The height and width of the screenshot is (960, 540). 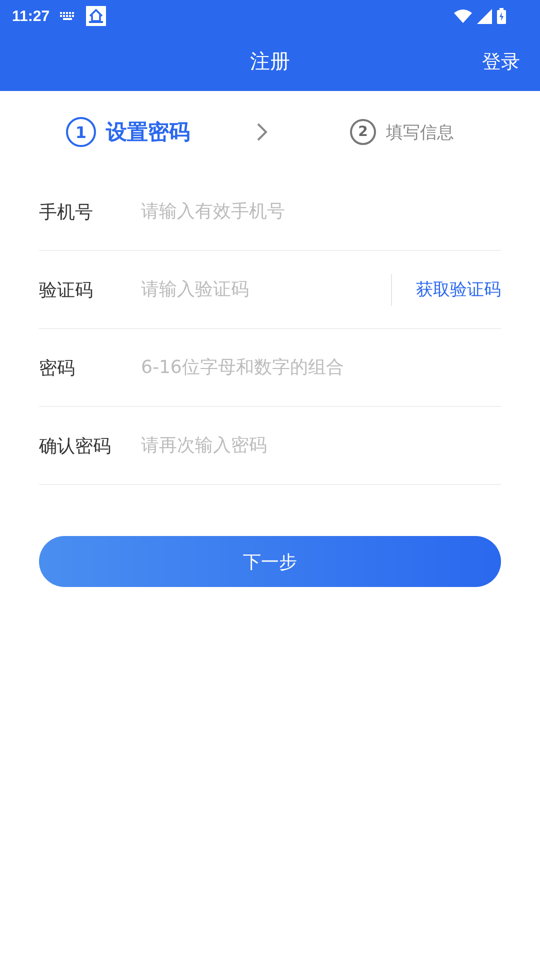 I want to click on step-number: 2, so click(x=363, y=132).